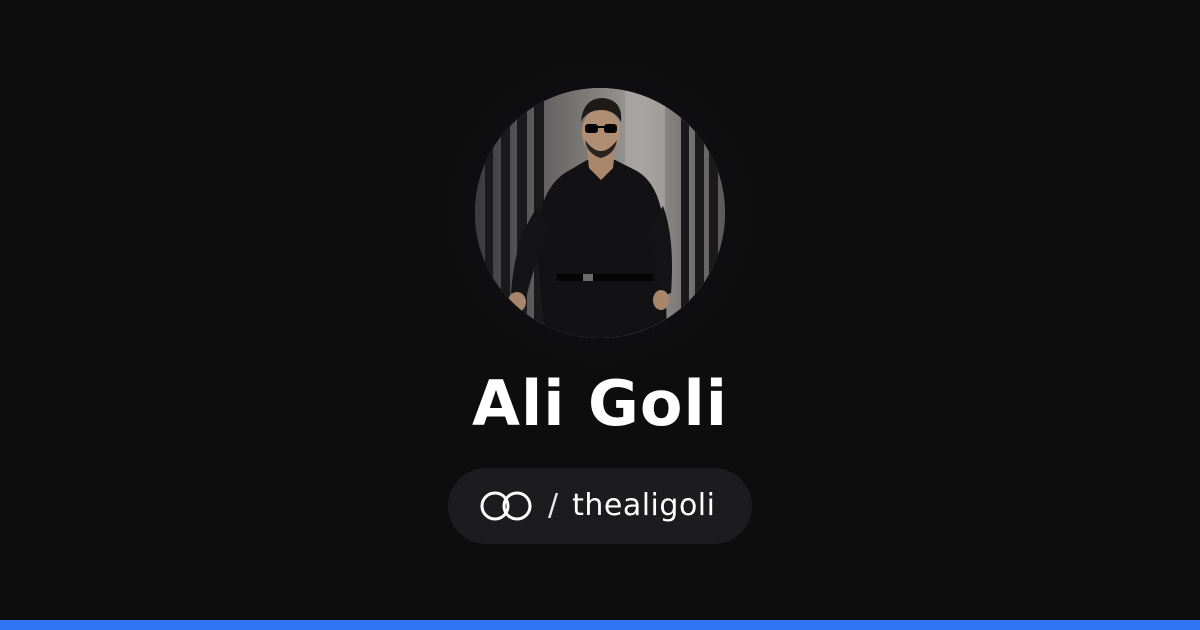 The height and width of the screenshot is (630, 1200). I want to click on linked-rings-icon, so click(506, 506).